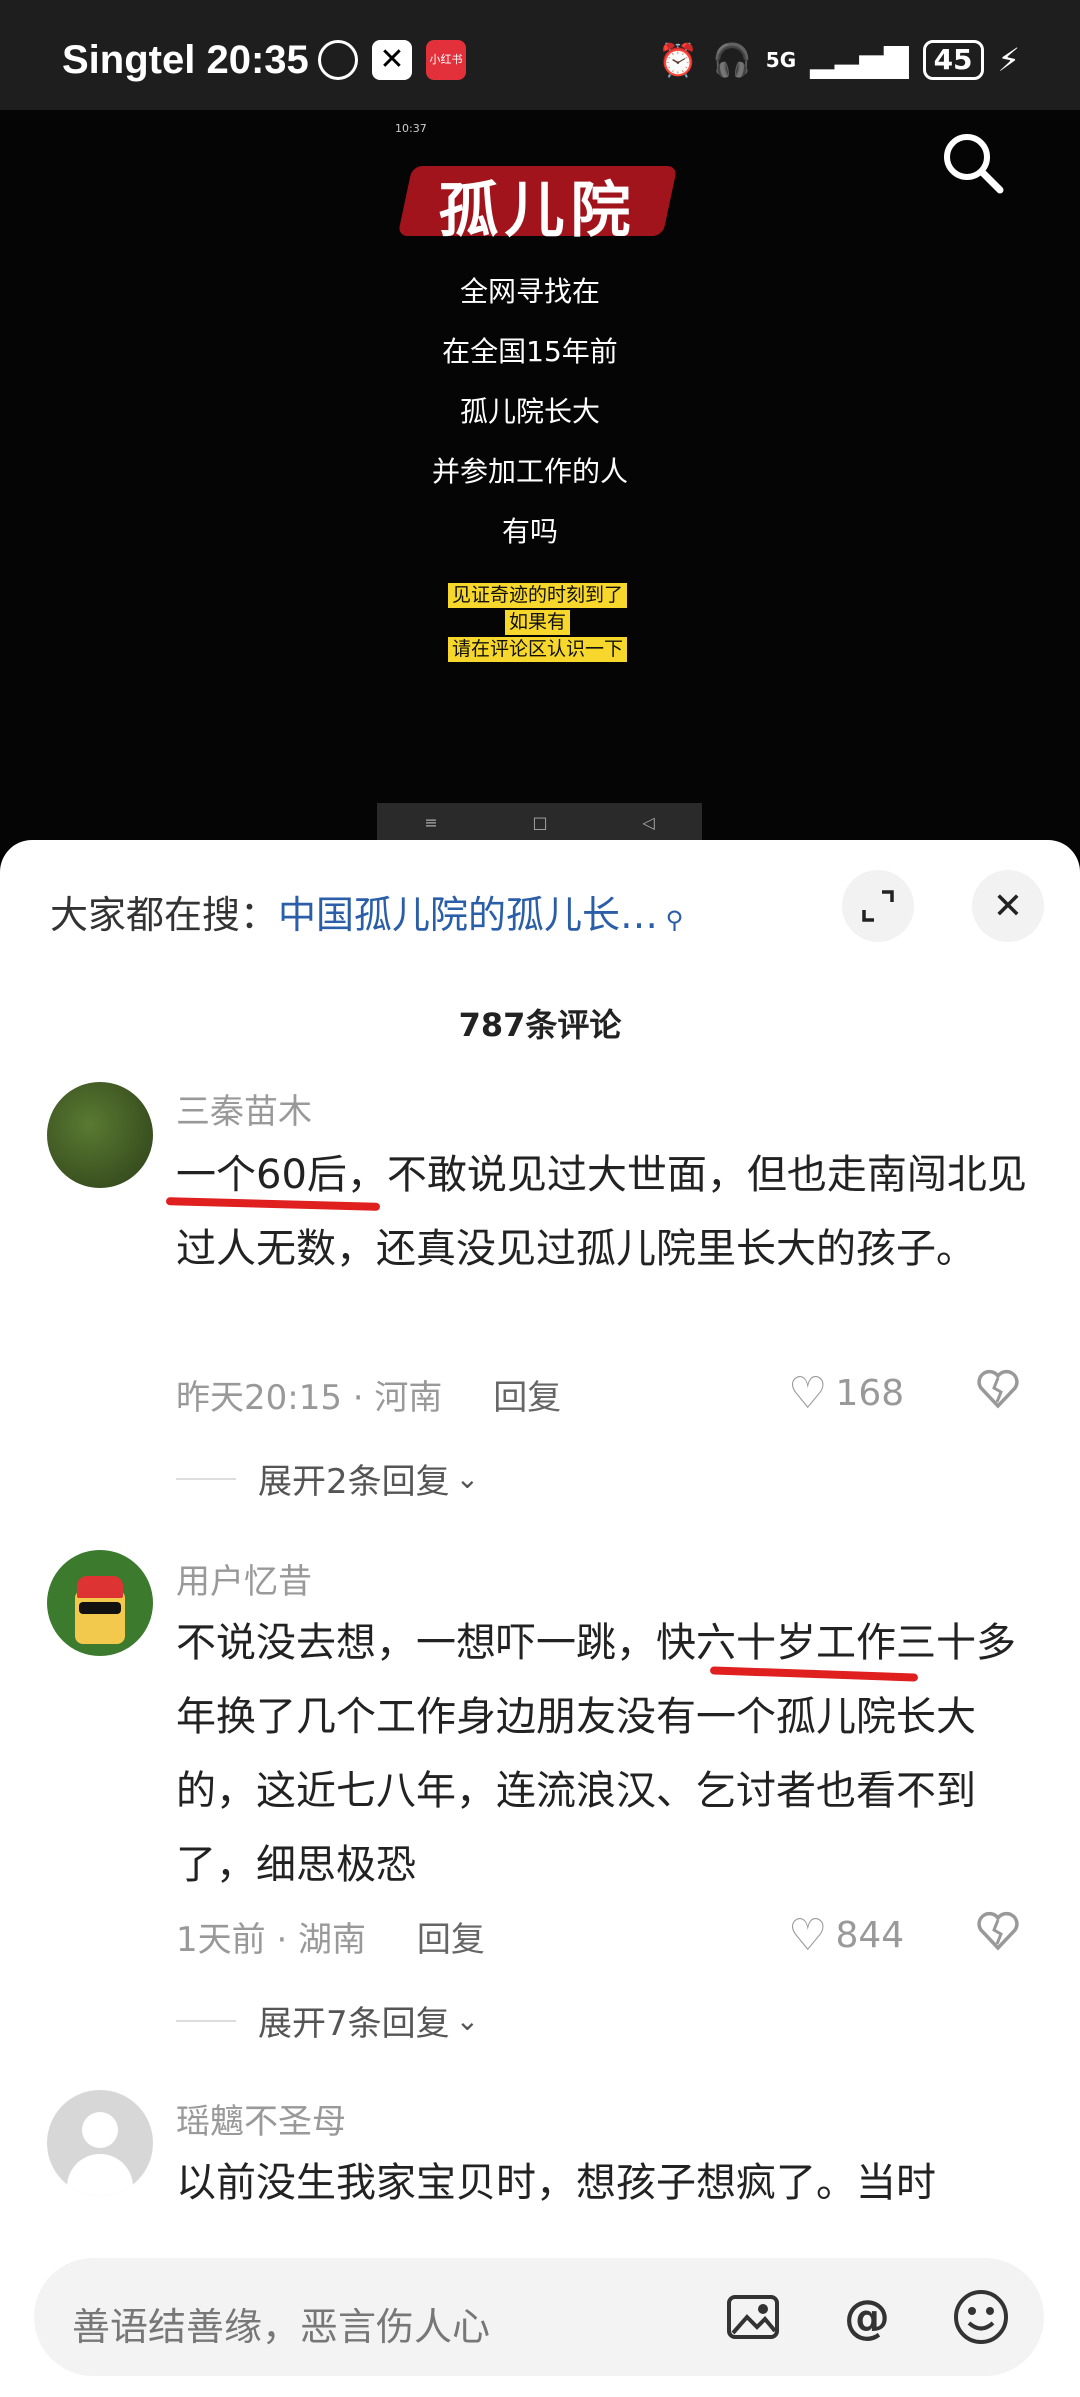  Describe the element at coordinates (1008, 60) in the screenshot. I see `charging-icon: ⚡` at that location.